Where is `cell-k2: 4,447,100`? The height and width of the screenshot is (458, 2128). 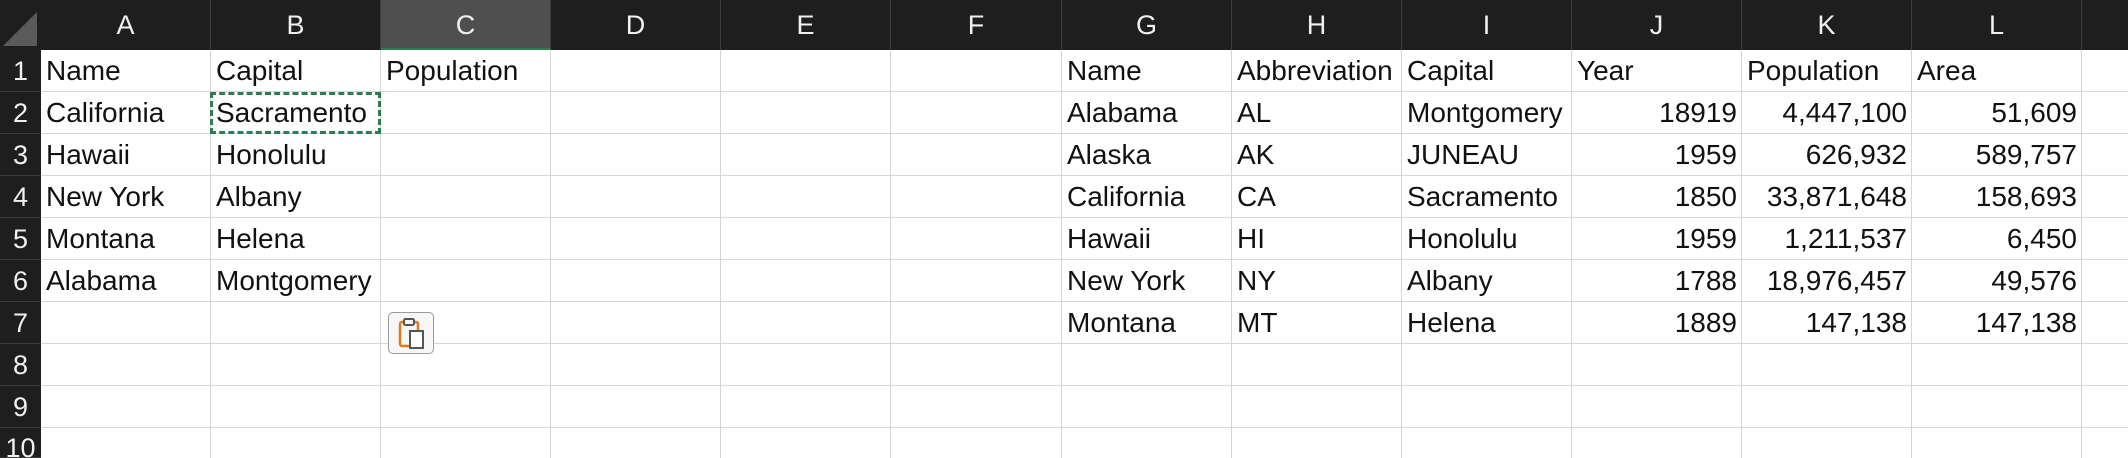 cell-k2: 4,447,100 is located at coordinates (1827, 113).